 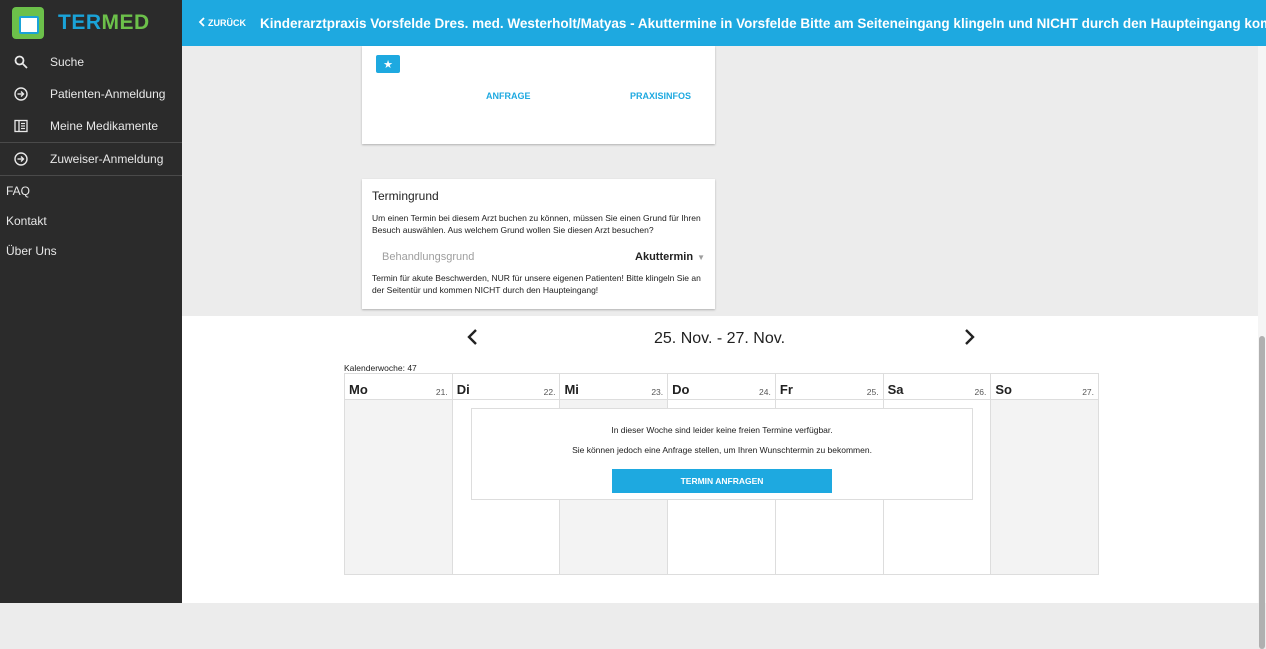 I want to click on day-date: 22., so click(x=549, y=392).